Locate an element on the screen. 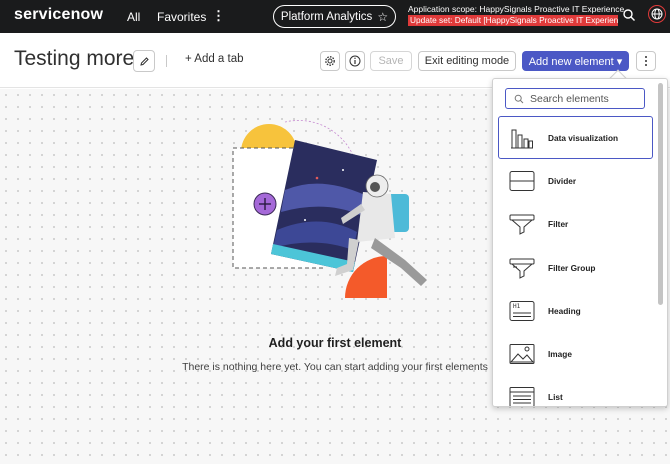  element-label: Filter is located at coordinates (558, 224).